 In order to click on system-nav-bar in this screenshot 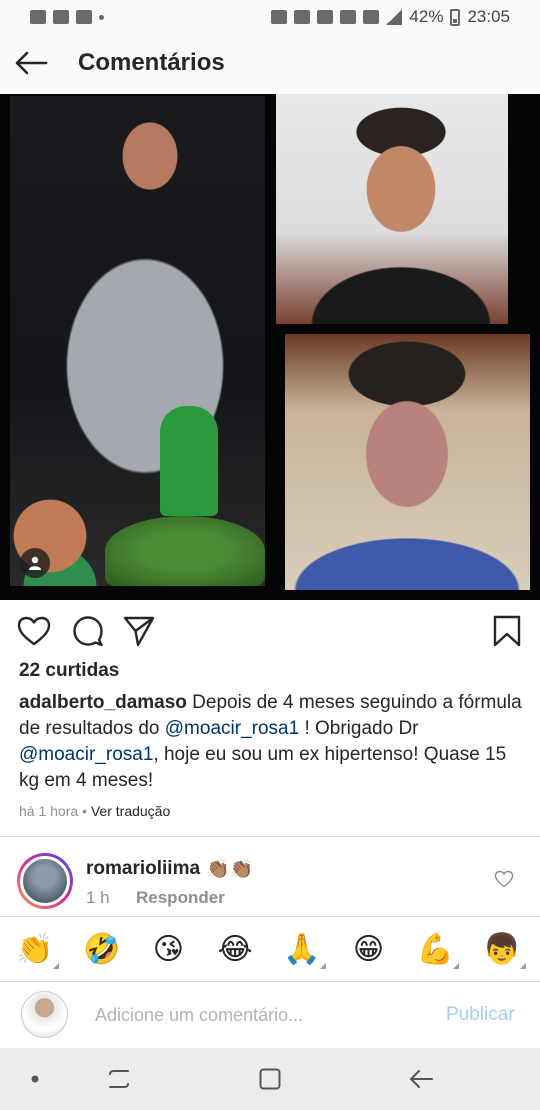, I will do `click(270, 1079)`.